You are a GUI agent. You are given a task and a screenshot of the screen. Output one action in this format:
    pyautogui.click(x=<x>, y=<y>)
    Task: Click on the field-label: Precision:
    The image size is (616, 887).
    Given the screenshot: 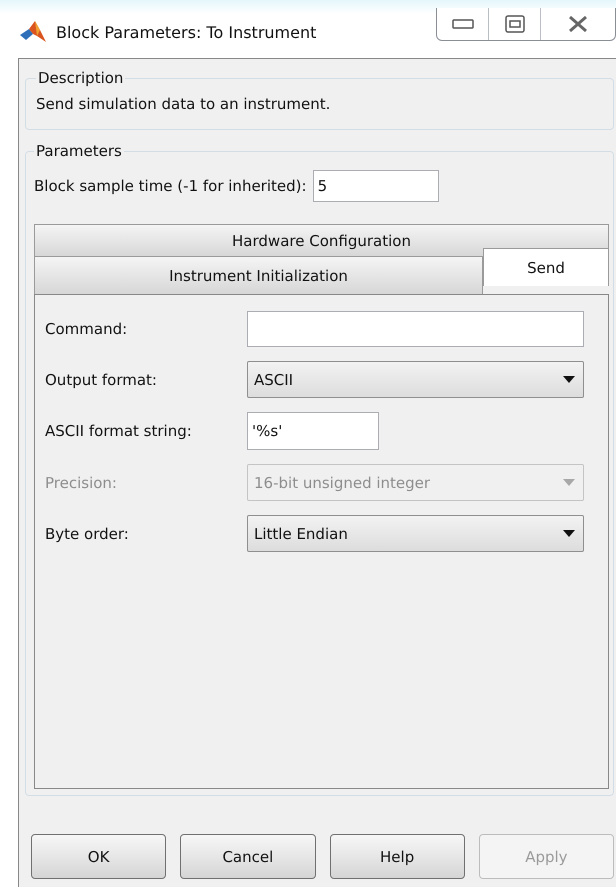 What is the action you would take?
    pyautogui.click(x=81, y=483)
    